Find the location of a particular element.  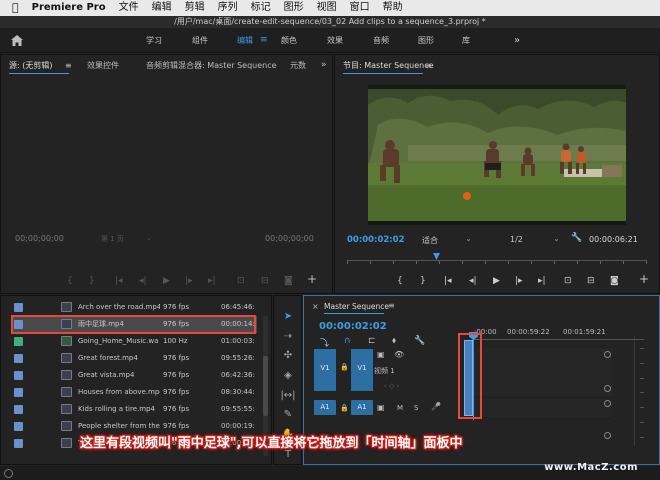

status-indicator-icon is located at coordinates (8, 473).